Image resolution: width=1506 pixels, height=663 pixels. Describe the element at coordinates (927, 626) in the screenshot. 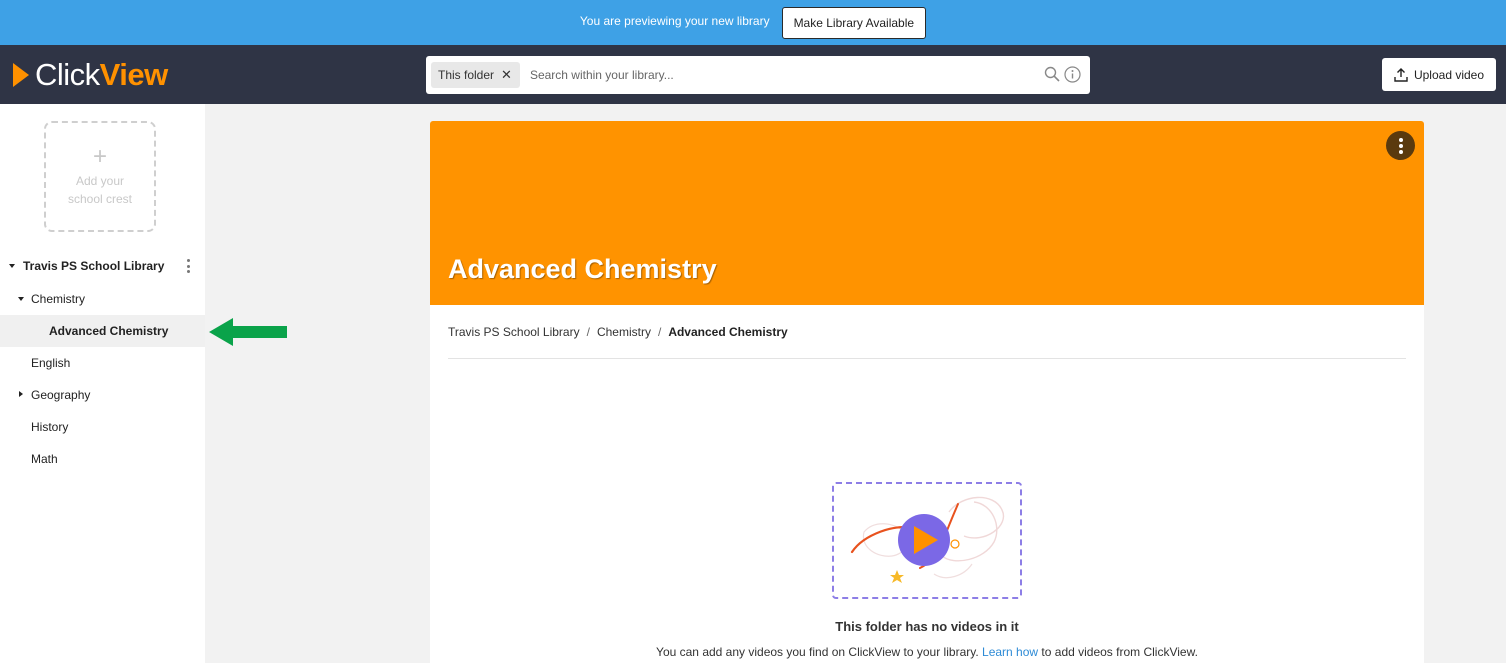

I see `empty-state-title: This folder has no videos in it` at that location.